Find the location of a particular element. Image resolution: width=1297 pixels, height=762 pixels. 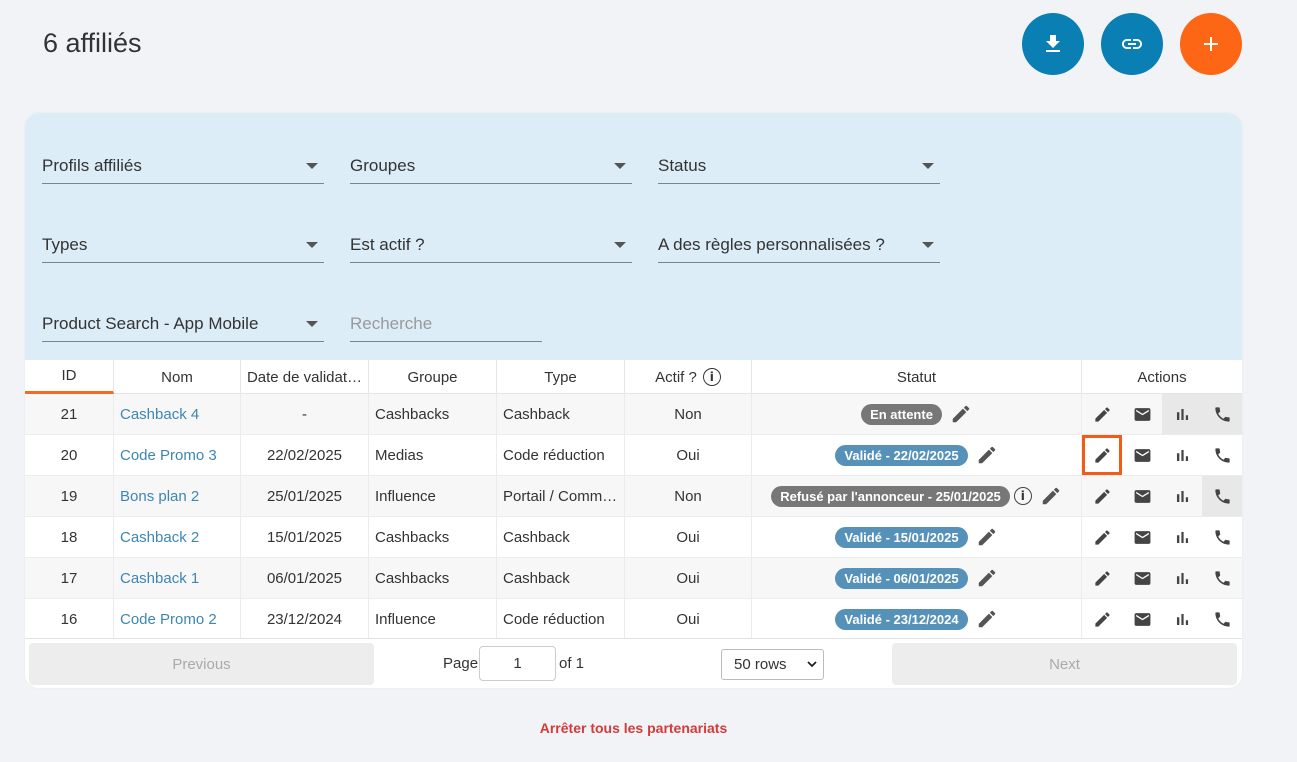

filter-types-label: Types is located at coordinates (65, 244).